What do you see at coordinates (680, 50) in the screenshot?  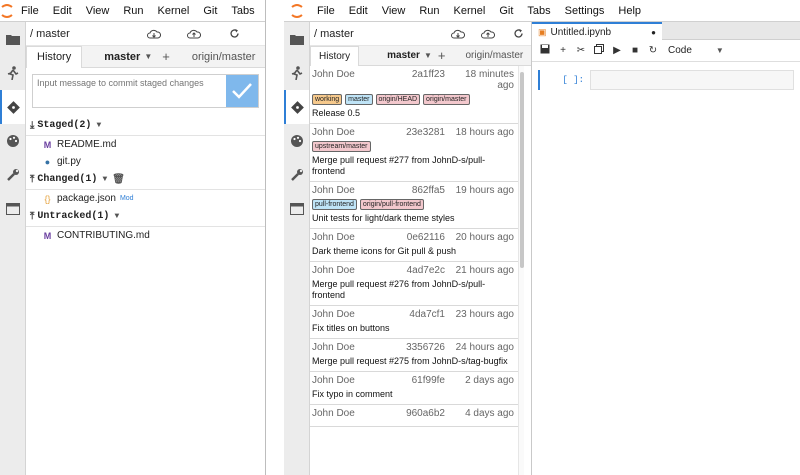 I see `cell-type-select: Code` at bounding box center [680, 50].